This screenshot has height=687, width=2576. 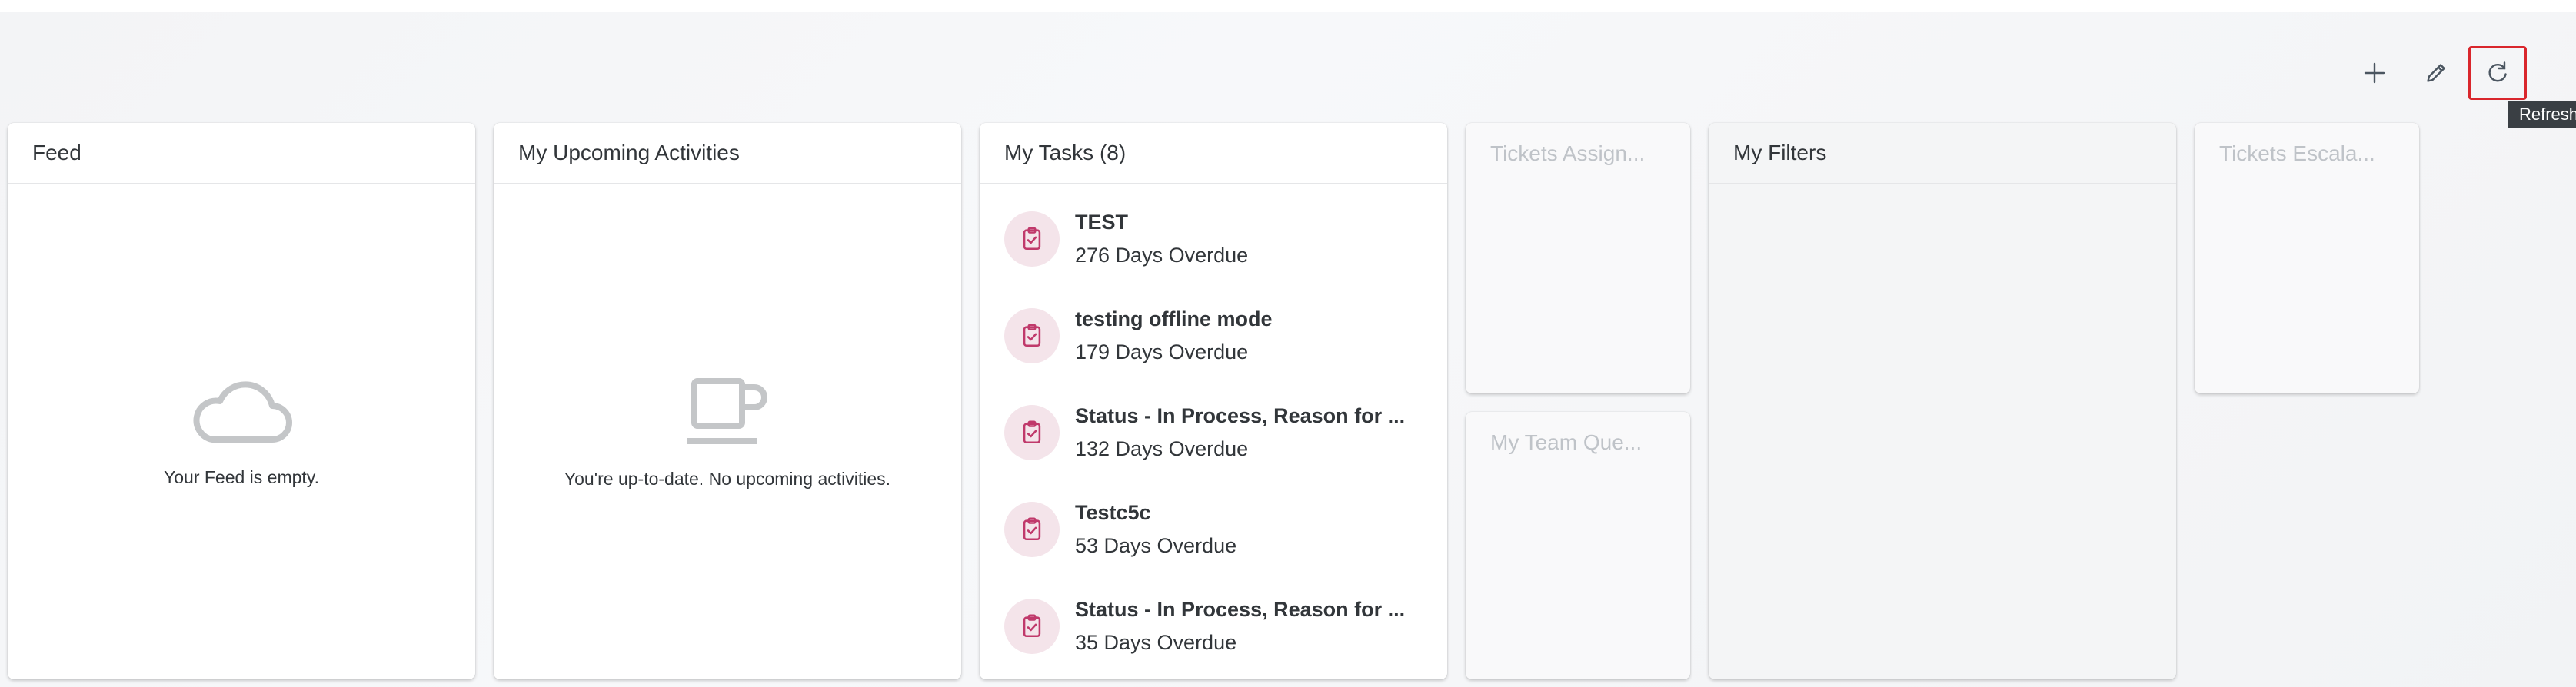 What do you see at coordinates (1162, 255) in the screenshot?
I see `task-overdue: 276 Days Overdue` at bounding box center [1162, 255].